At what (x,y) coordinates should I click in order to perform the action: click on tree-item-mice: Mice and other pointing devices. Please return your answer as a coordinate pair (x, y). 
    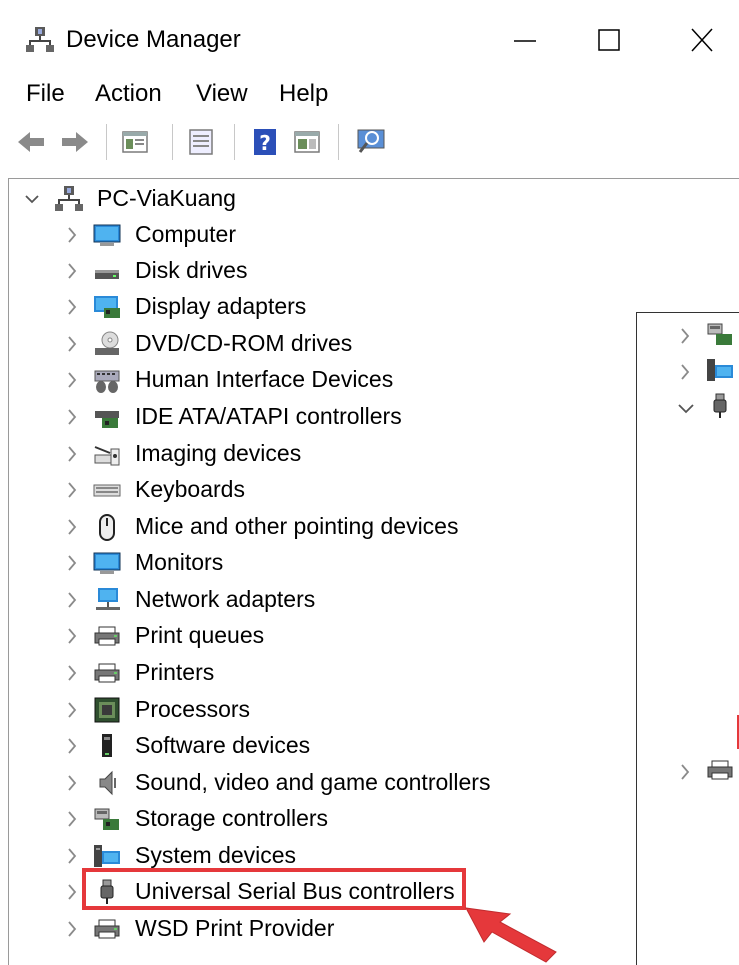
    Looking at the image, I should click on (290, 527).